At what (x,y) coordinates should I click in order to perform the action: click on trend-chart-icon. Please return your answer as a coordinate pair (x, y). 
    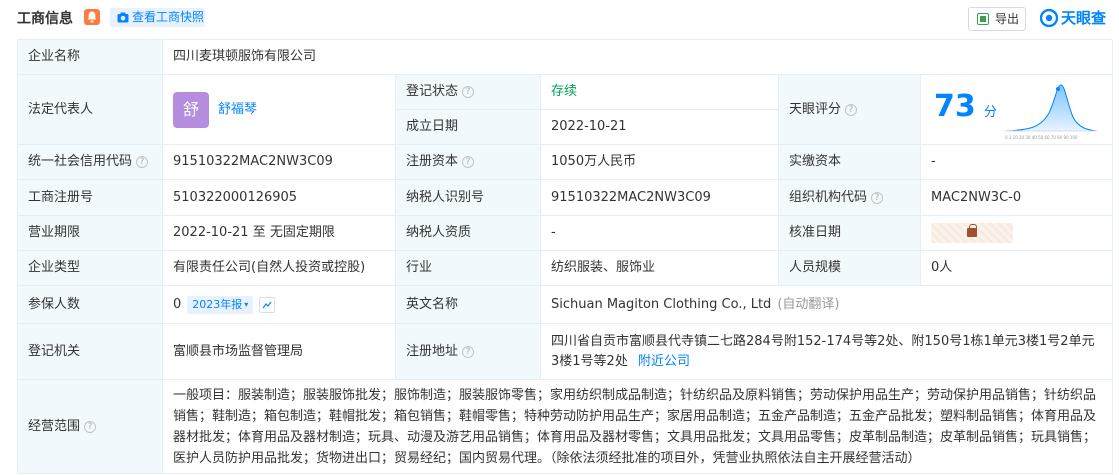
    Looking at the image, I should click on (267, 304).